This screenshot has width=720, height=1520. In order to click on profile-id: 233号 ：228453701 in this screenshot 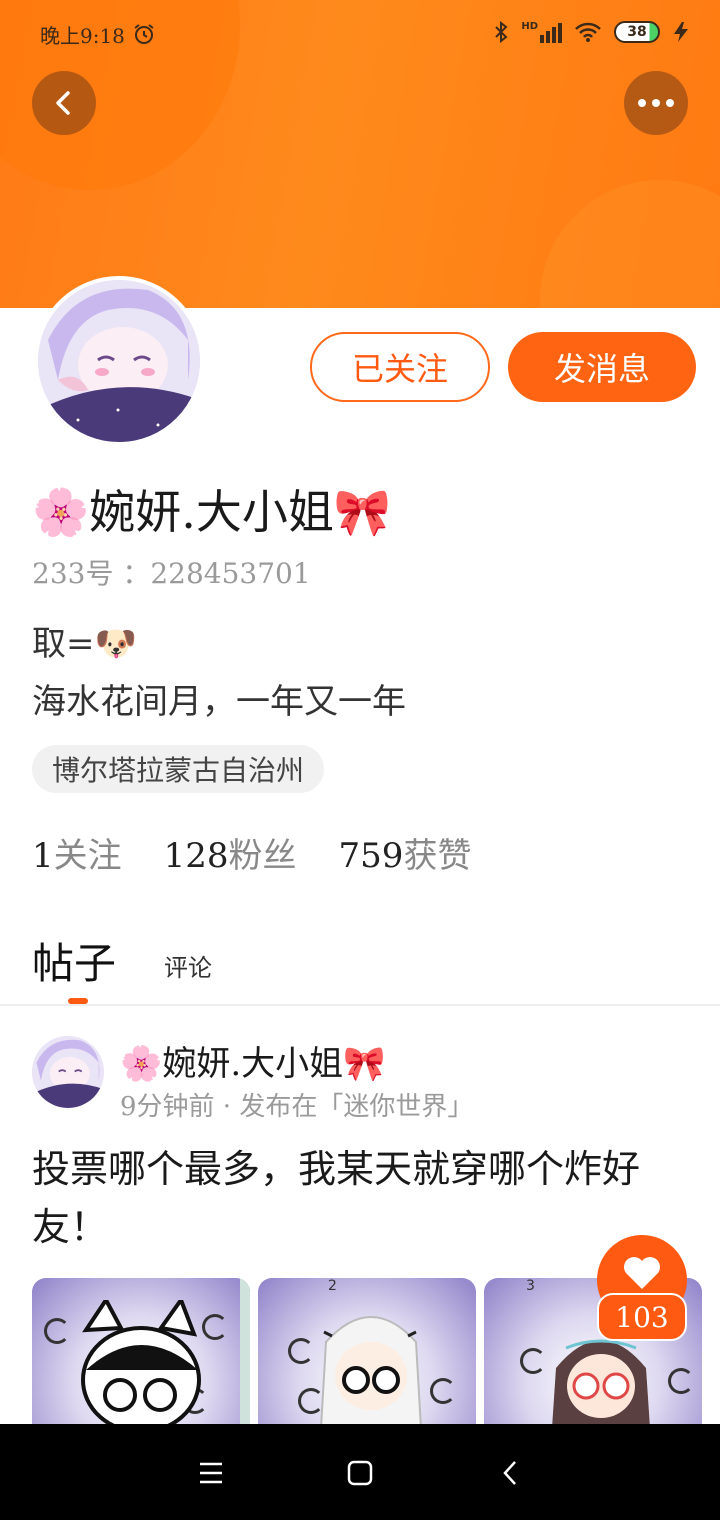, I will do `click(171, 573)`.